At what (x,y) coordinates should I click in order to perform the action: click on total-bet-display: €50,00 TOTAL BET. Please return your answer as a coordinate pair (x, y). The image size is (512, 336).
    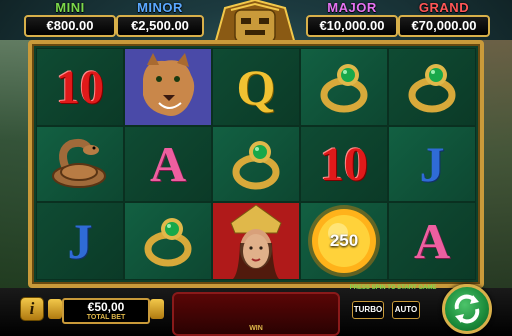
    Looking at the image, I should click on (106, 311).